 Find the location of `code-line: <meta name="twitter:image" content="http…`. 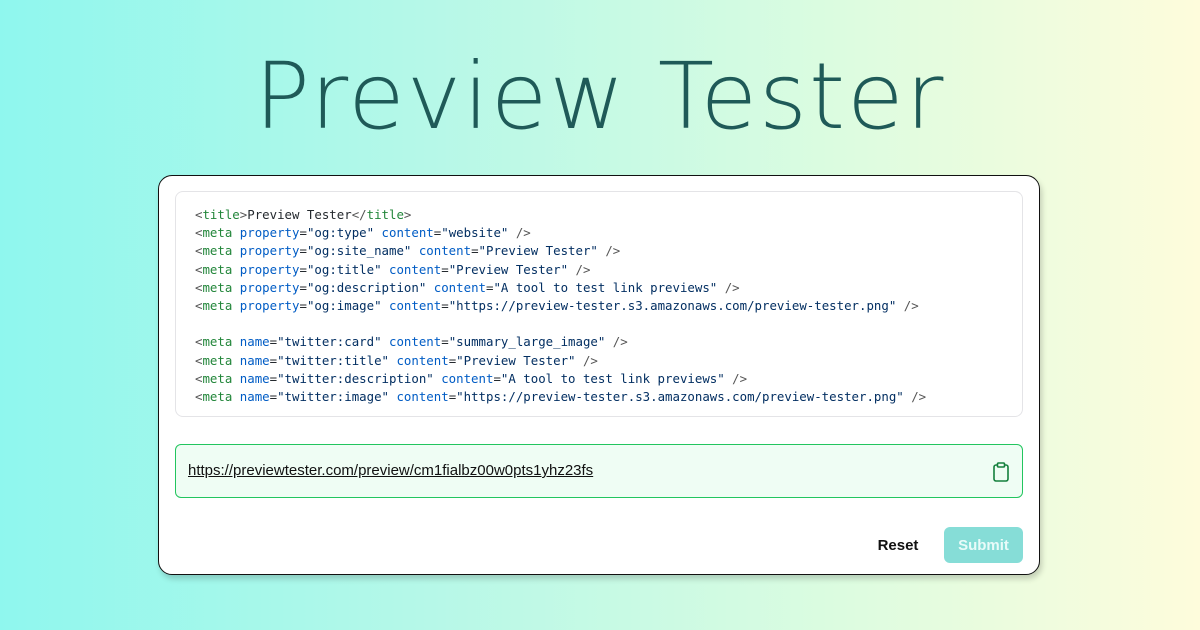

code-line: <meta name="twitter:image" content="http… is located at coordinates (608, 397).